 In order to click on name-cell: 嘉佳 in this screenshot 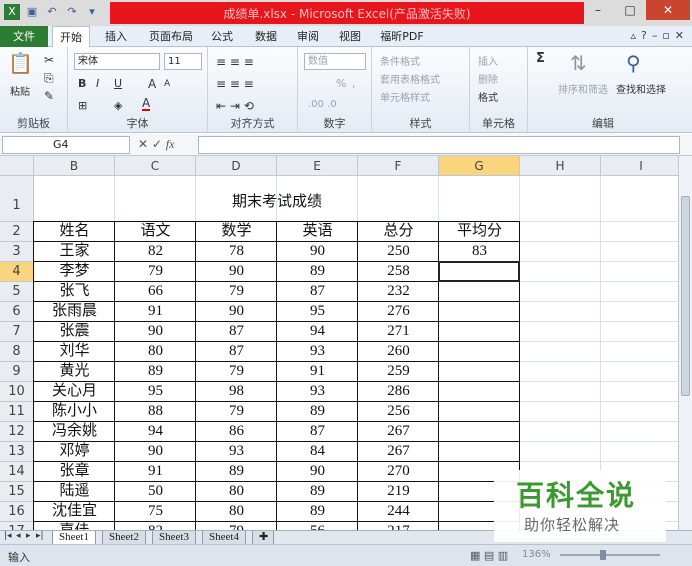, I will do `click(74, 526)`.